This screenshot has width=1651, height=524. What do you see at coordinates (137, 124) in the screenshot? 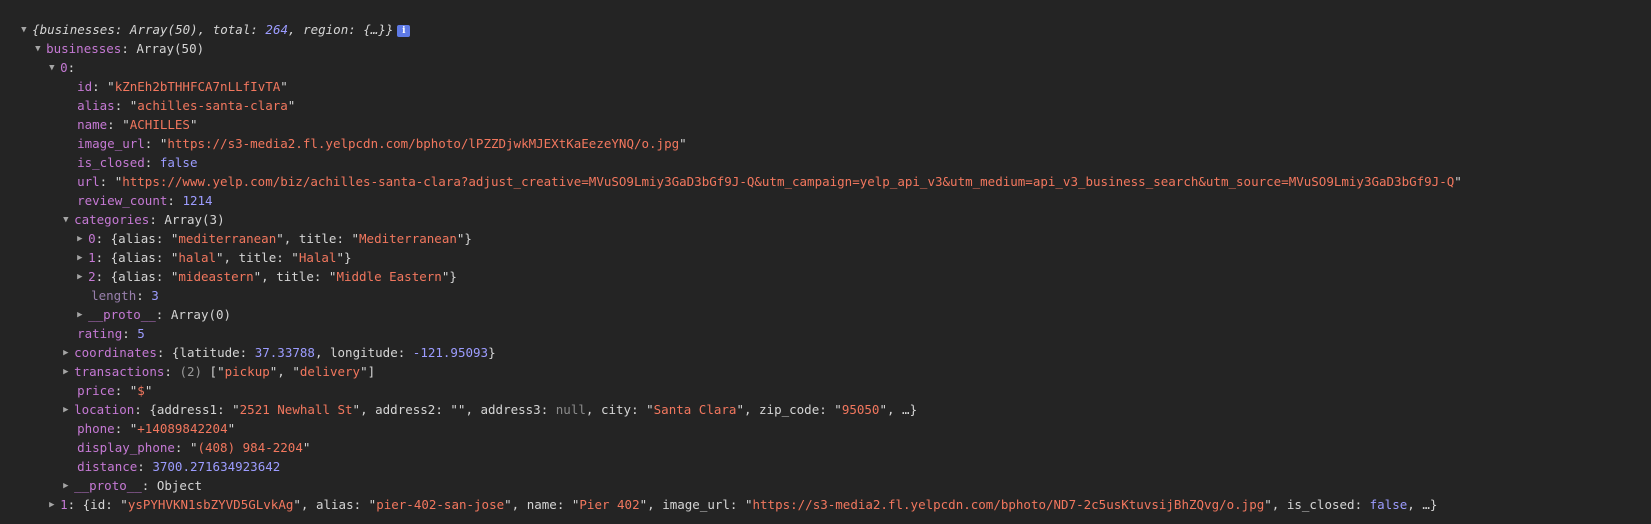
I see `prop-name: name: "ACHILLES"` at bounding box center [137, 124].